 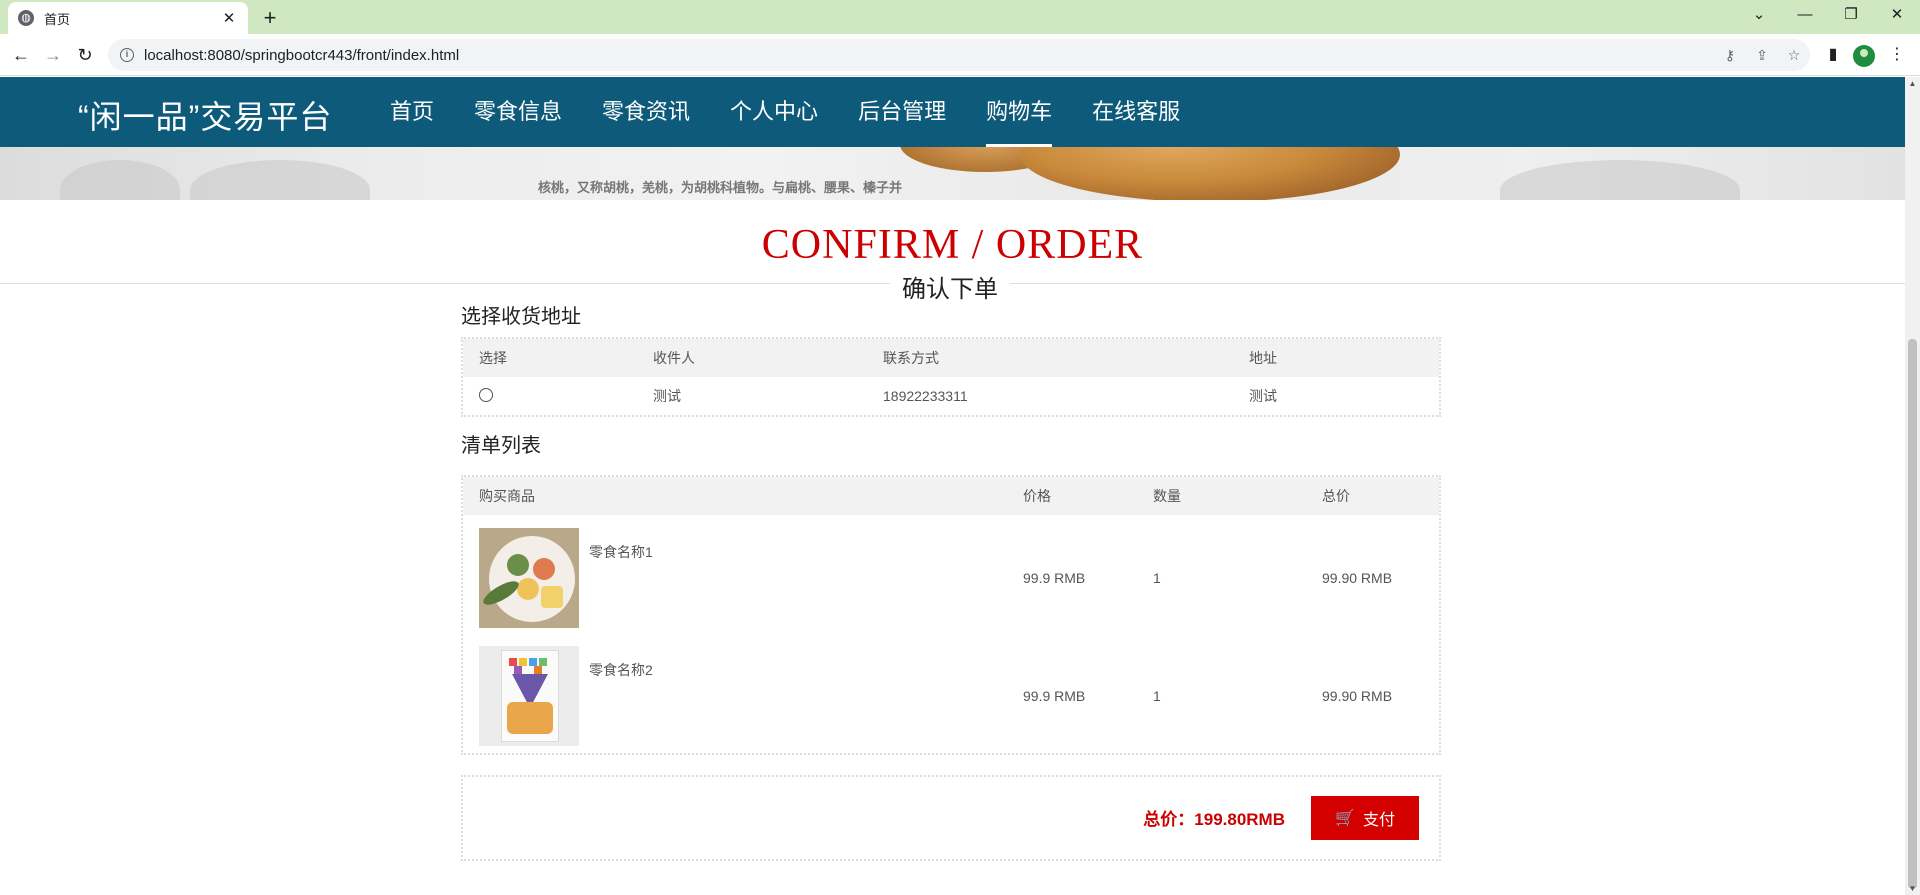 I want to click on address-radio, so click(x=486, y=394).